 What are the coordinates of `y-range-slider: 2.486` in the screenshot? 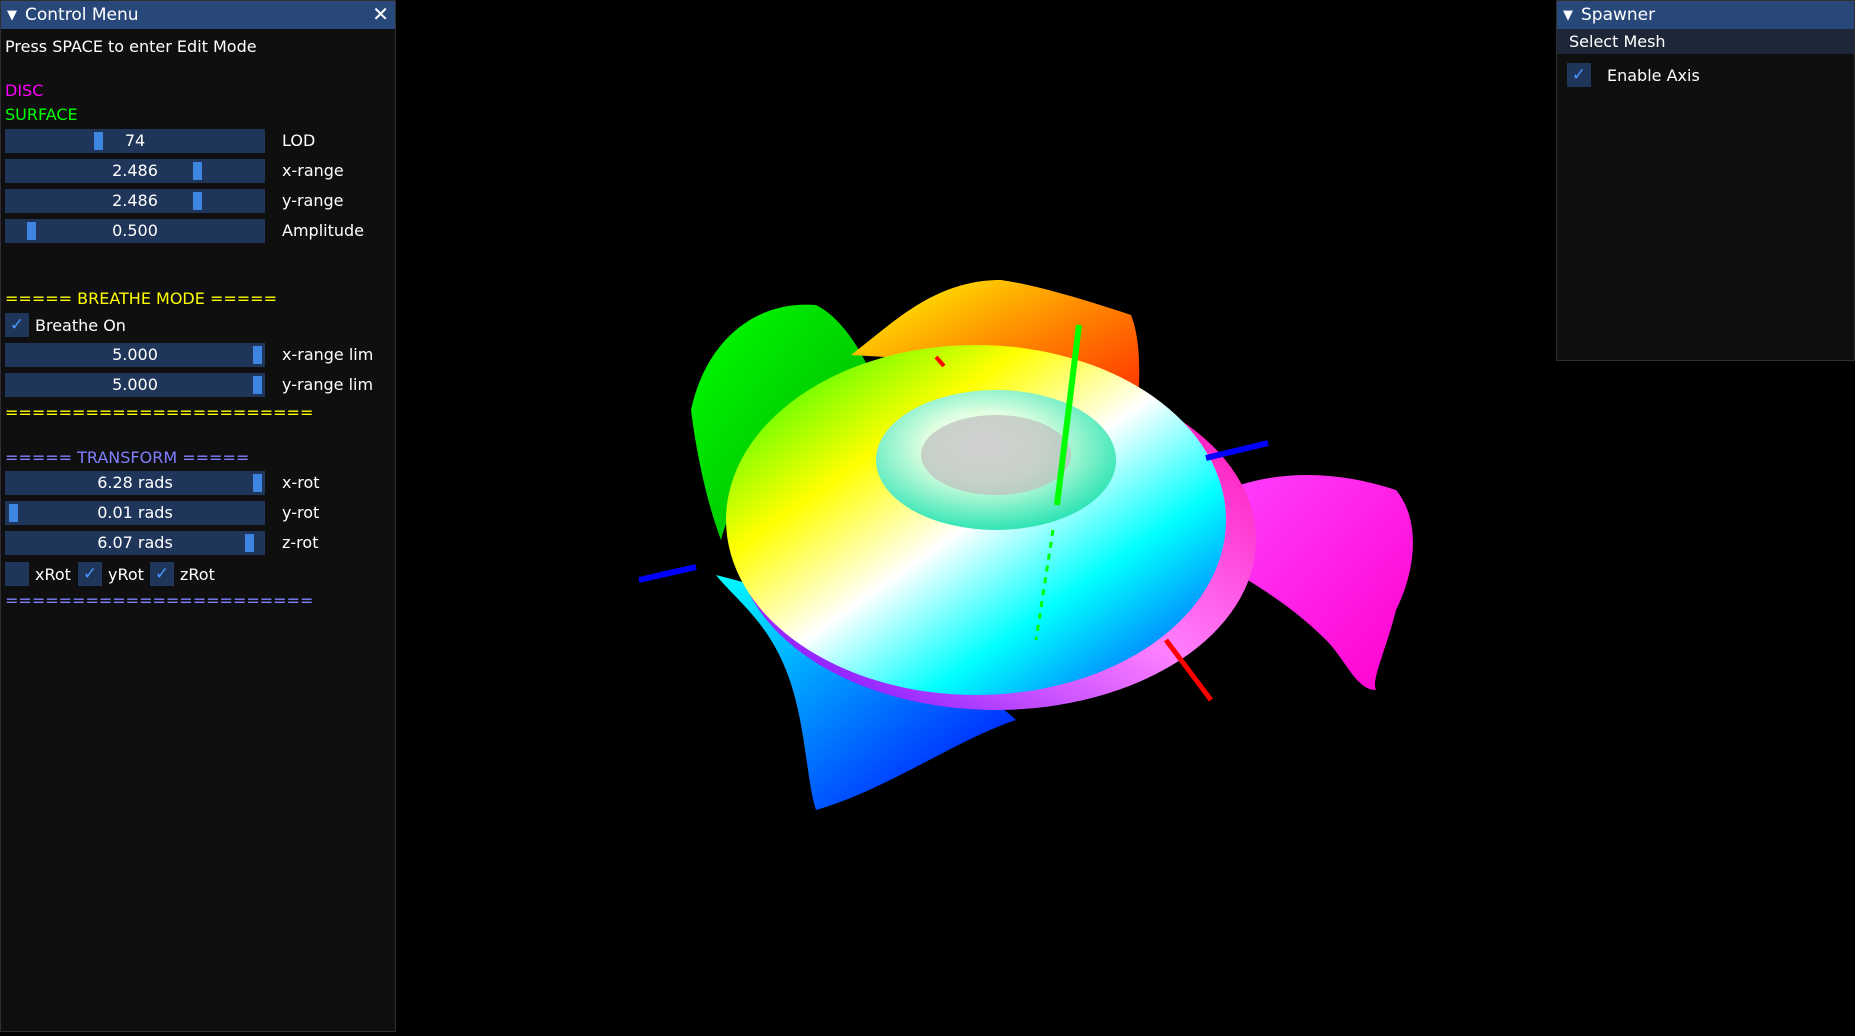 It's located at (135, 201).